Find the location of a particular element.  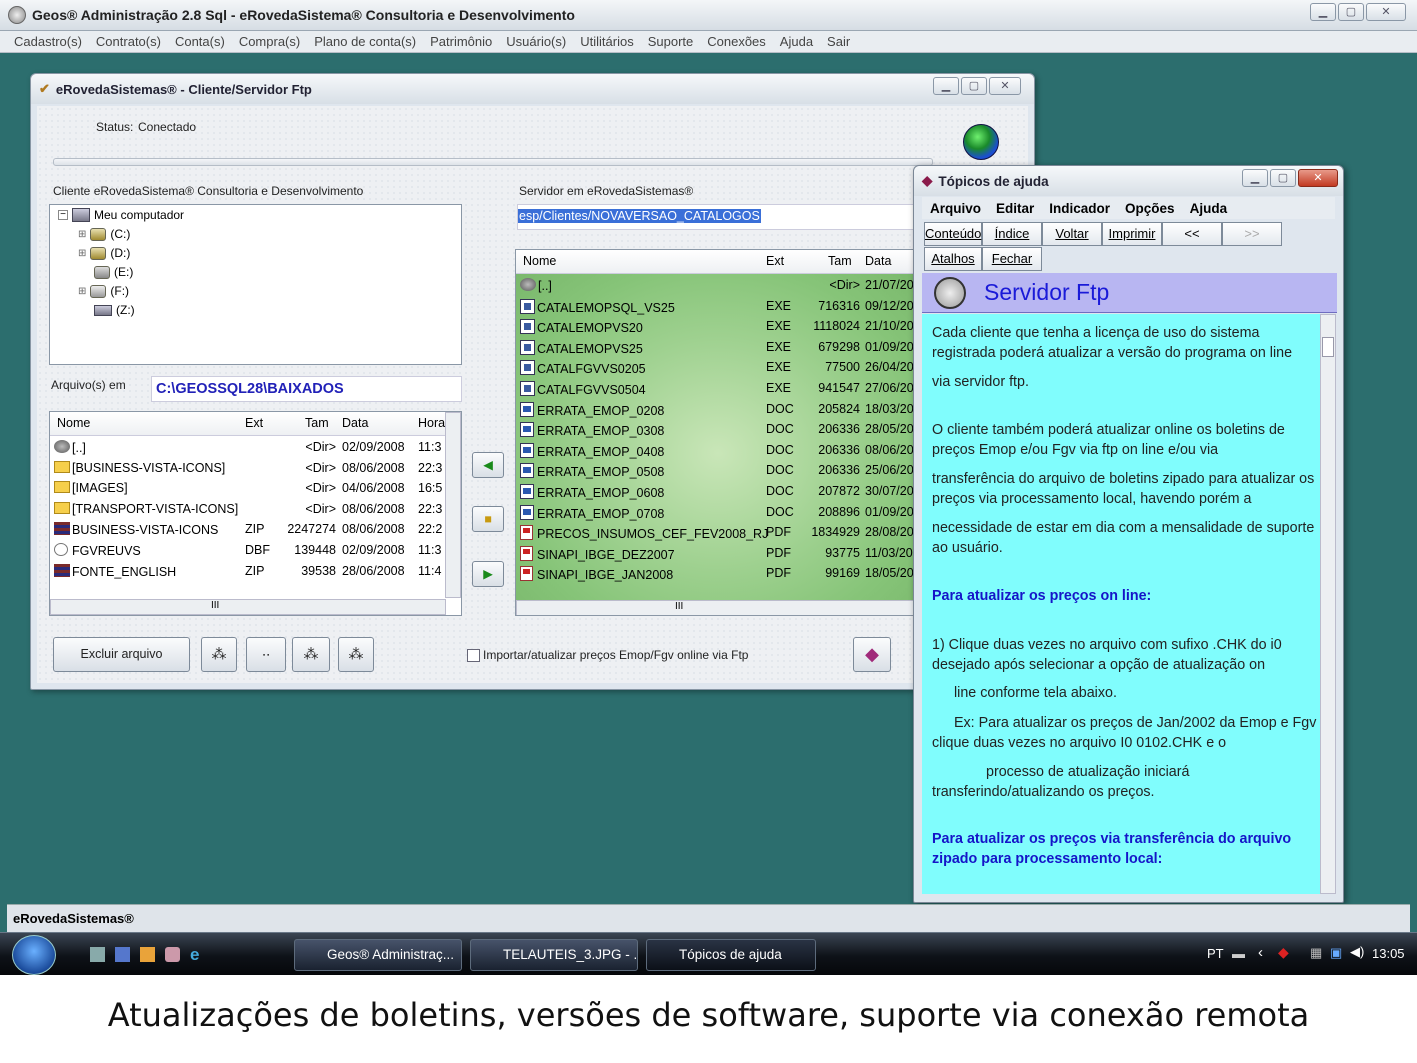

delete-file-button: Excluir arquivo is located at coordinates (121, 654).